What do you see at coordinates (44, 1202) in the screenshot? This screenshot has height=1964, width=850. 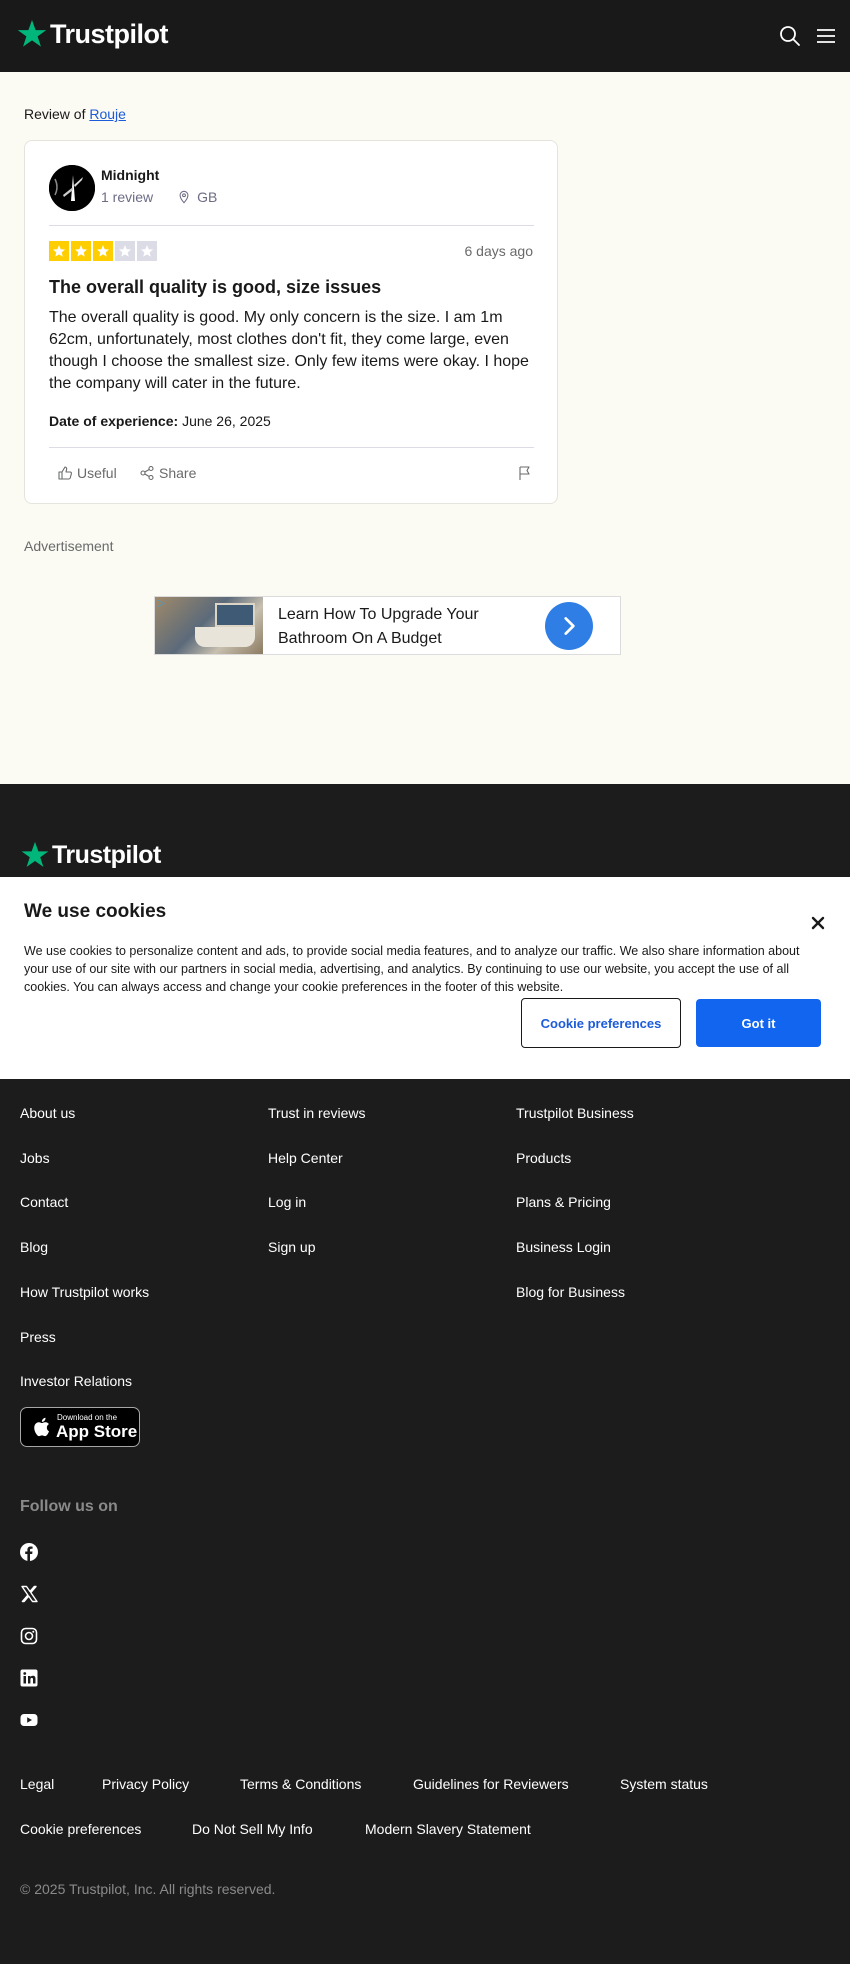 I see `footer-link: Contact` at bounding box center [44, 1202].